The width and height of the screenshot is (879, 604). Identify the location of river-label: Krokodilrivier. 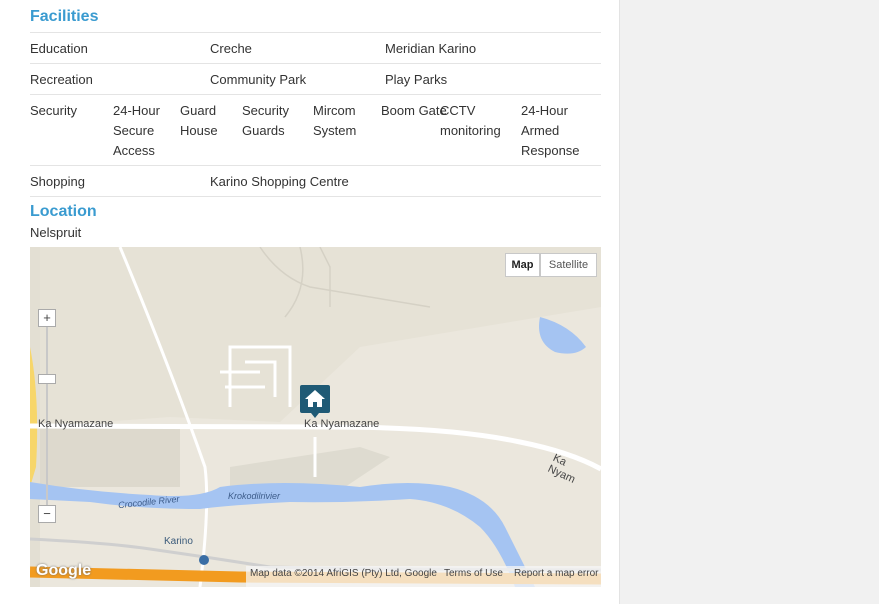
(254, 496).